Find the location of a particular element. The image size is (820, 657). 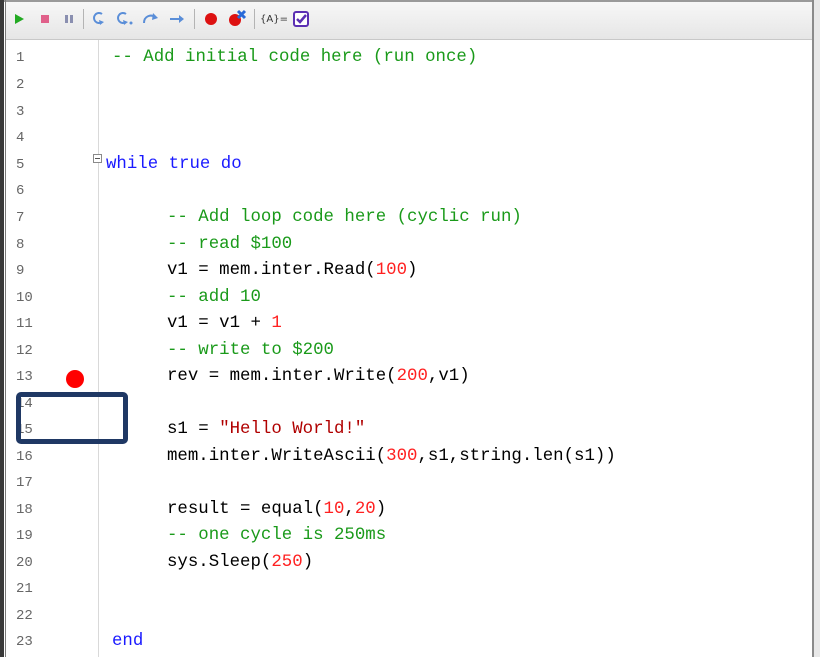

line-number: 13 is located at coordinates (24, 377).